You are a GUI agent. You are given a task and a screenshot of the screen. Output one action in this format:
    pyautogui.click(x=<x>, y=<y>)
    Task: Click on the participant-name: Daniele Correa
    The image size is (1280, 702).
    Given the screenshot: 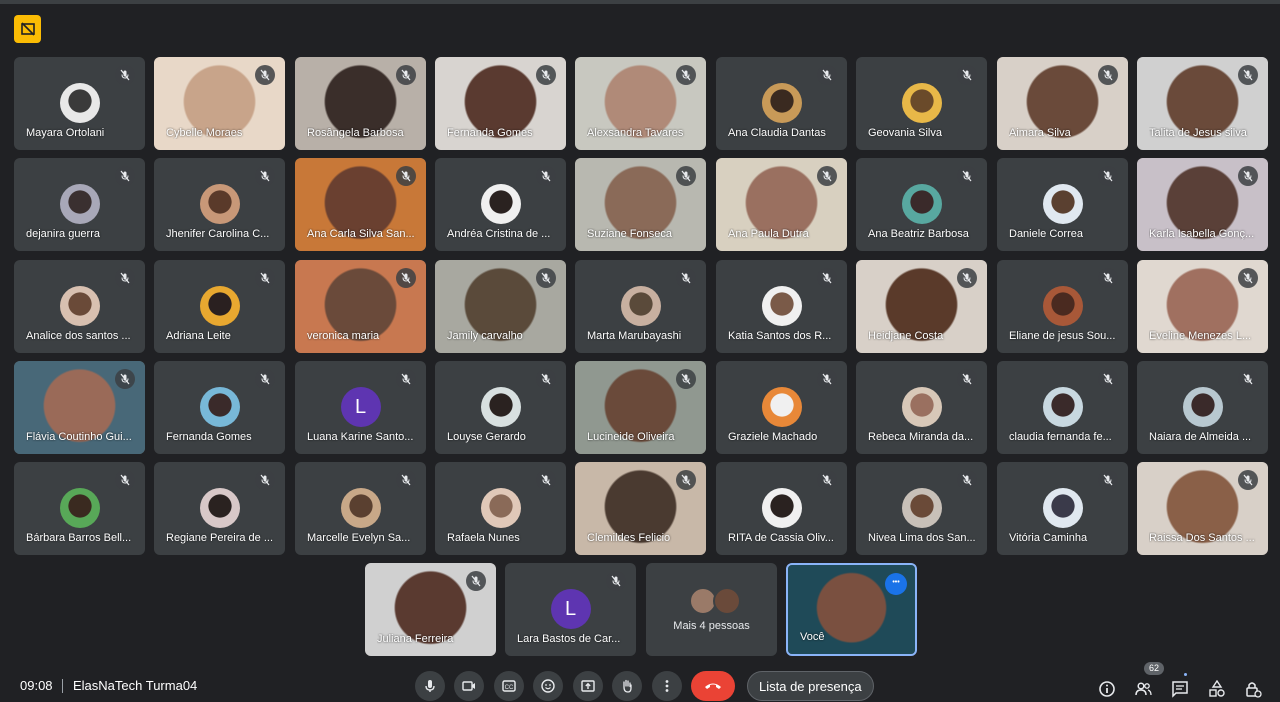 What is the action you would take?
    pyautogui.click(x=1046, y=234)
    